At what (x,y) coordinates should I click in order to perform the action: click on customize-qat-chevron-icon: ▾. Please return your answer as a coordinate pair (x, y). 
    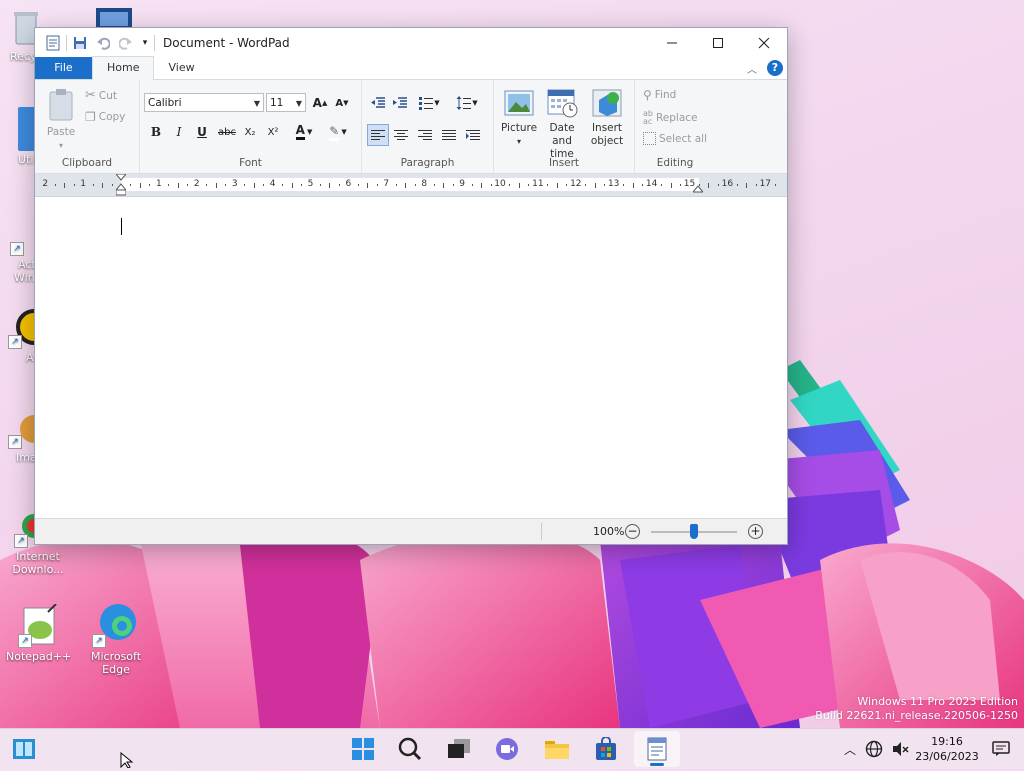
    Looking at the image, I should click on (145, 43).